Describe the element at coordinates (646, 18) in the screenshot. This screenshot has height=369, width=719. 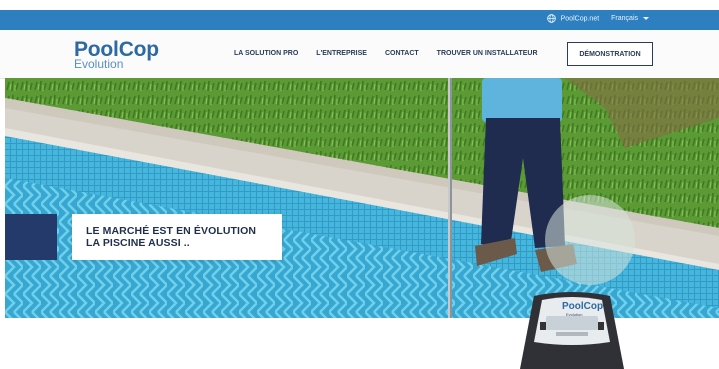
I see `chevron-down-icon` at that location.